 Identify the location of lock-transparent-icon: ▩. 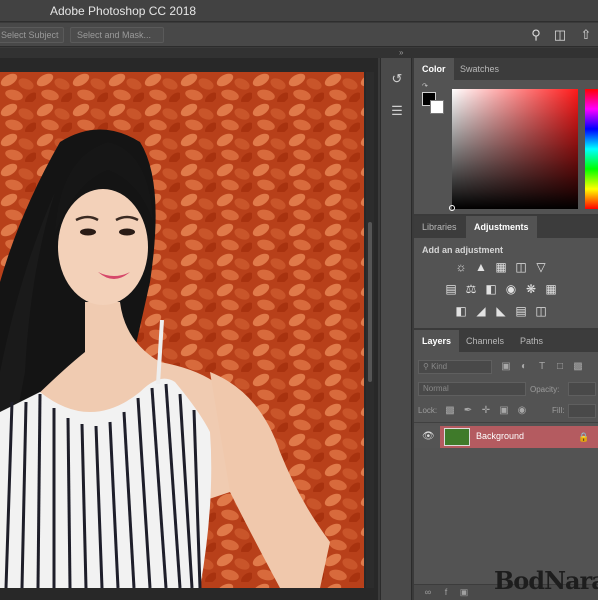
(450, 411).